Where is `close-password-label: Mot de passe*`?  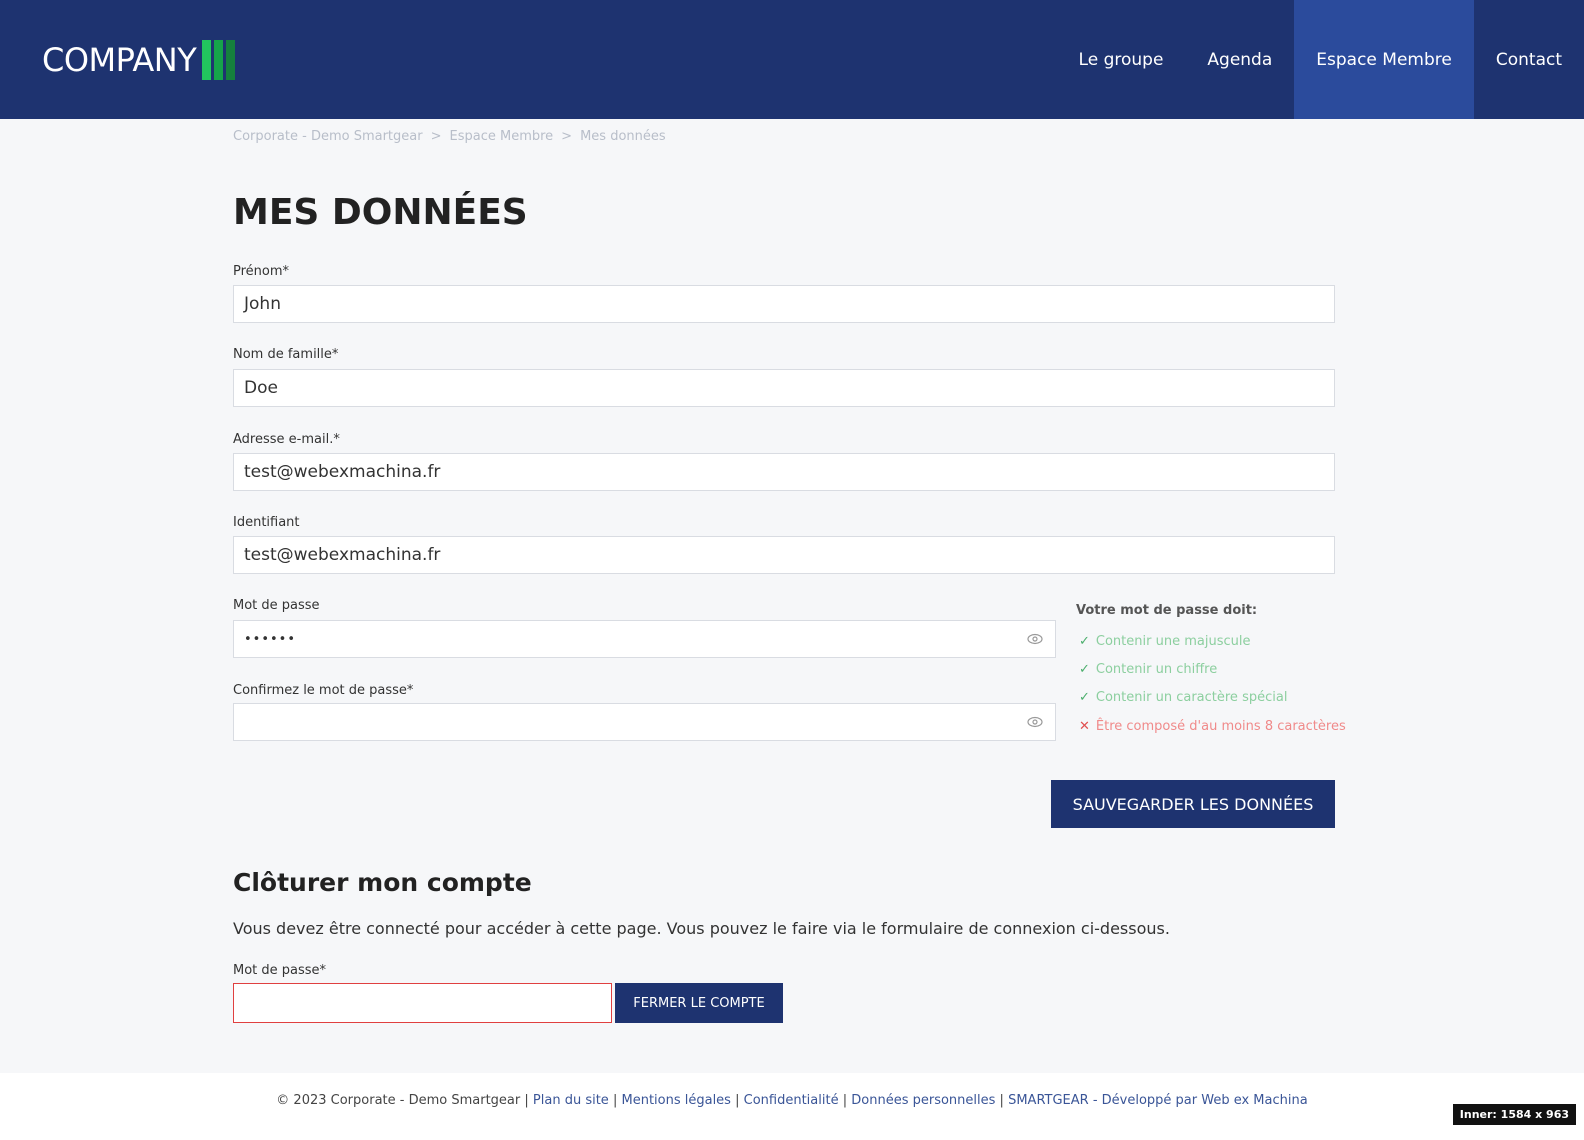
close-password-label: Mot de passe* is located at coordinates (280, 970).